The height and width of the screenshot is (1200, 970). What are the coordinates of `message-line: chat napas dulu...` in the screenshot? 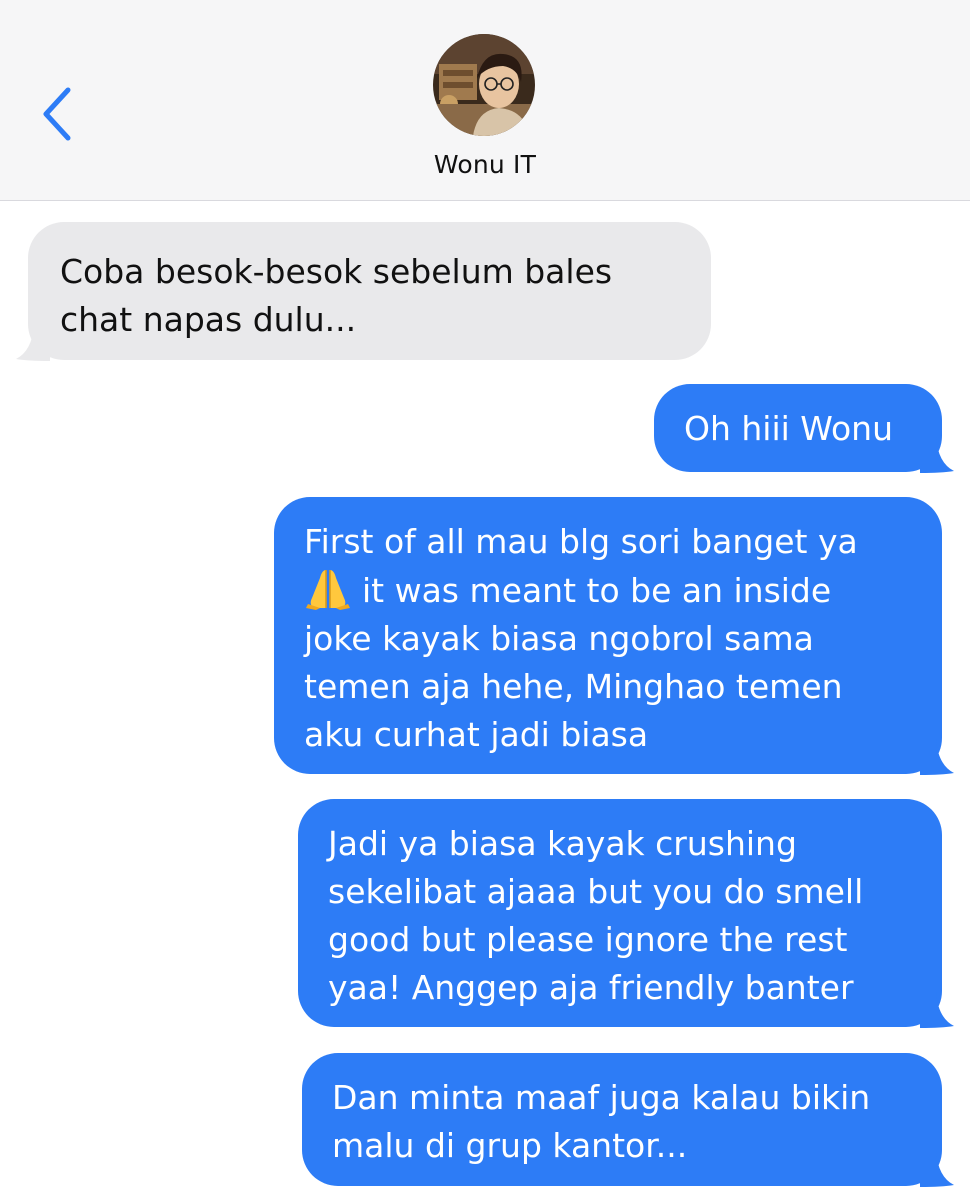 It's located at (208, 319).